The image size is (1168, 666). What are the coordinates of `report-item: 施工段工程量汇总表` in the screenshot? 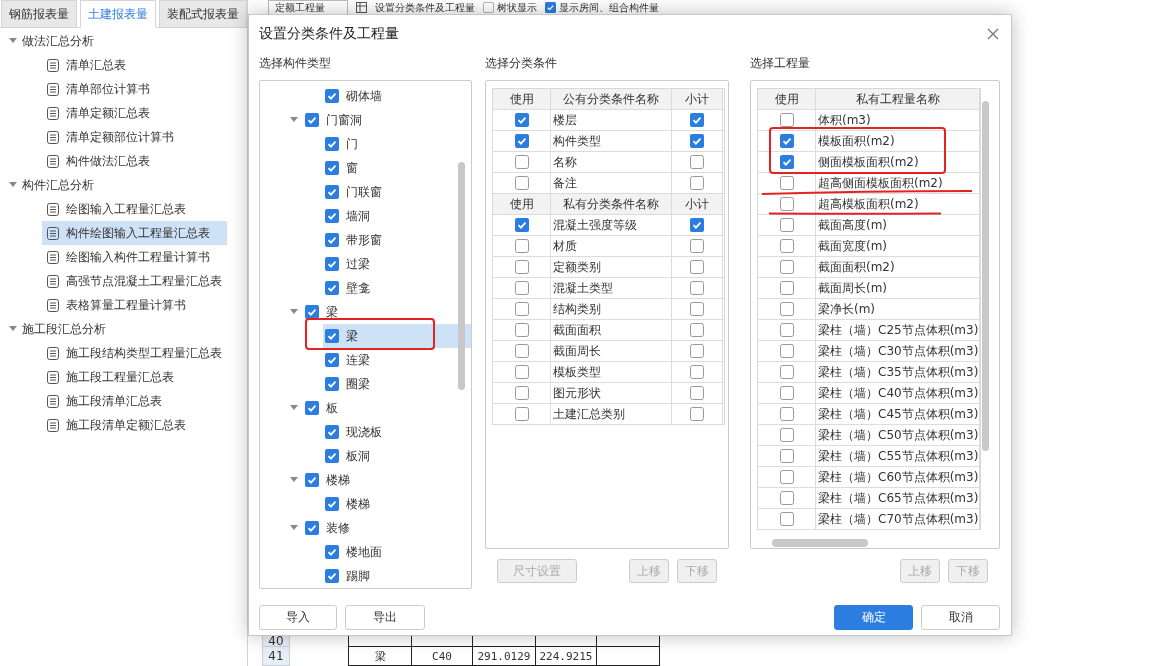 It's located at (134, 377).